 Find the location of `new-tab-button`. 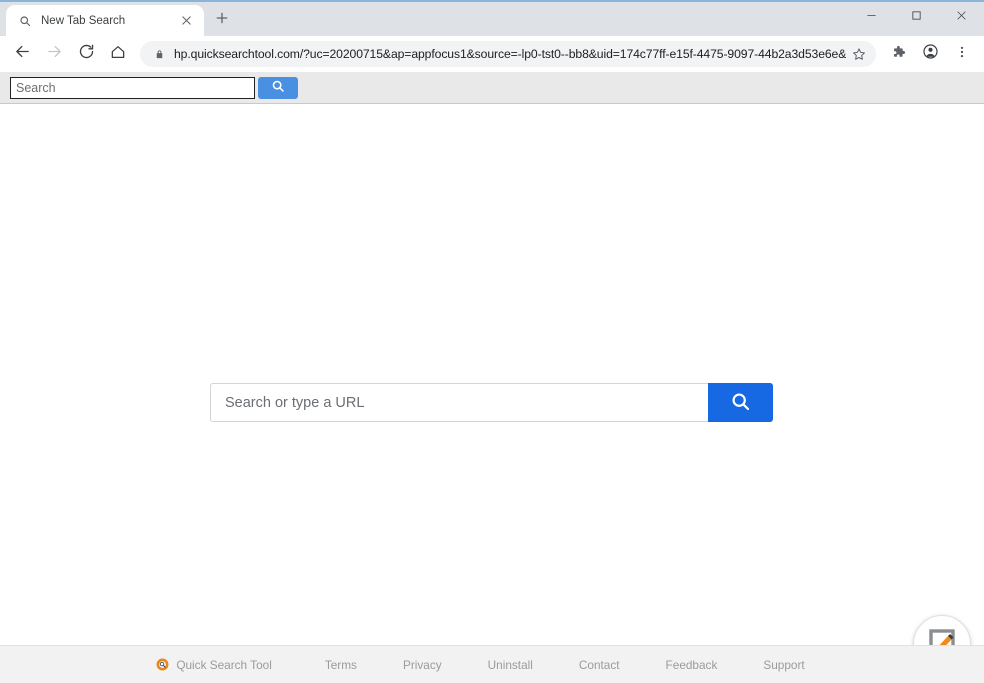

new-tab-button is located at coordinates (222, 20).